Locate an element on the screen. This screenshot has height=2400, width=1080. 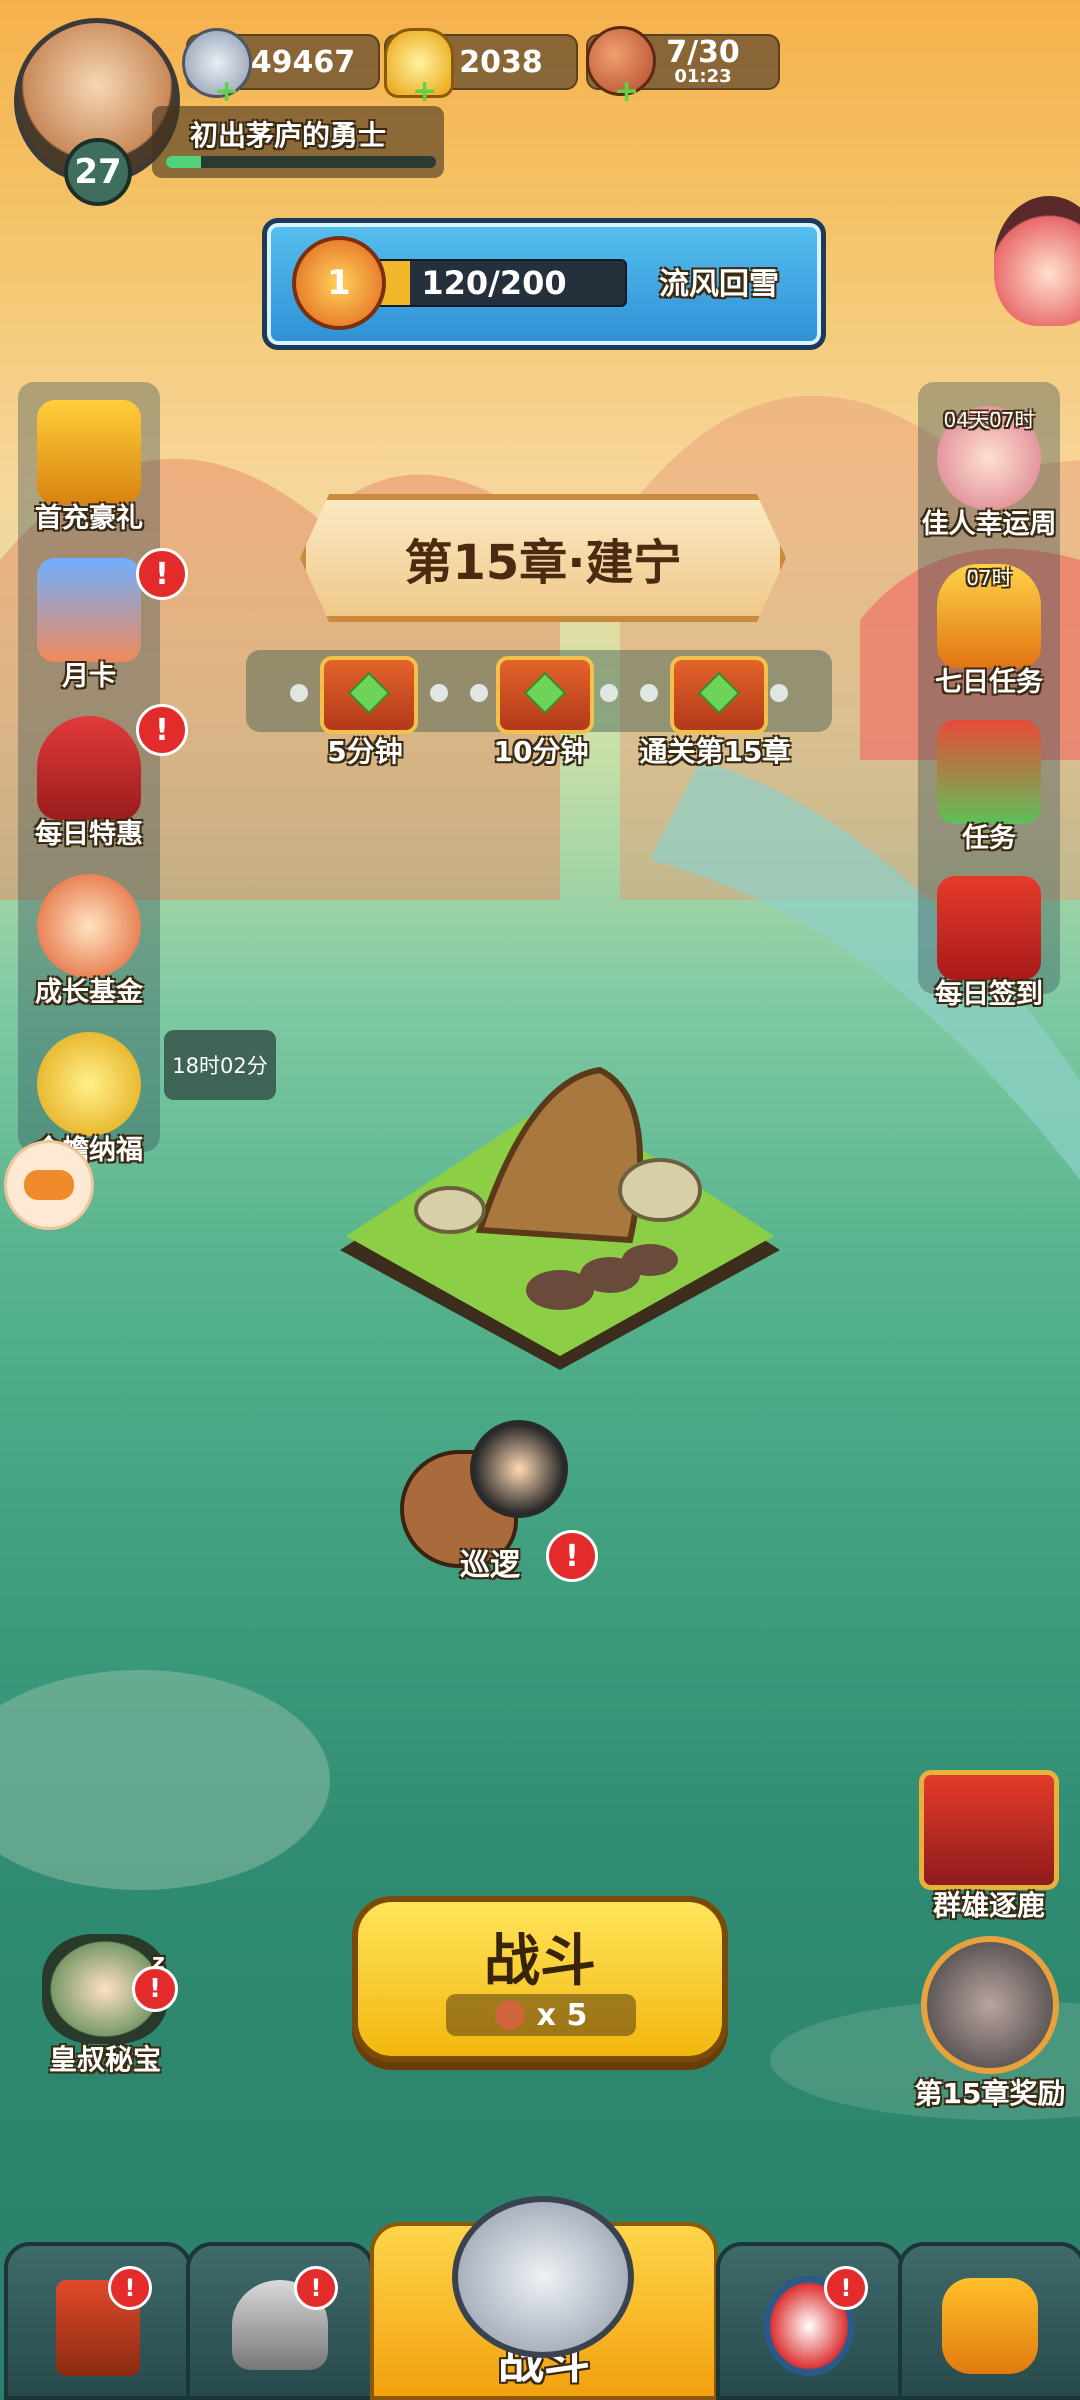
banner-scroll-icon is located at coordinates (989, 1830).